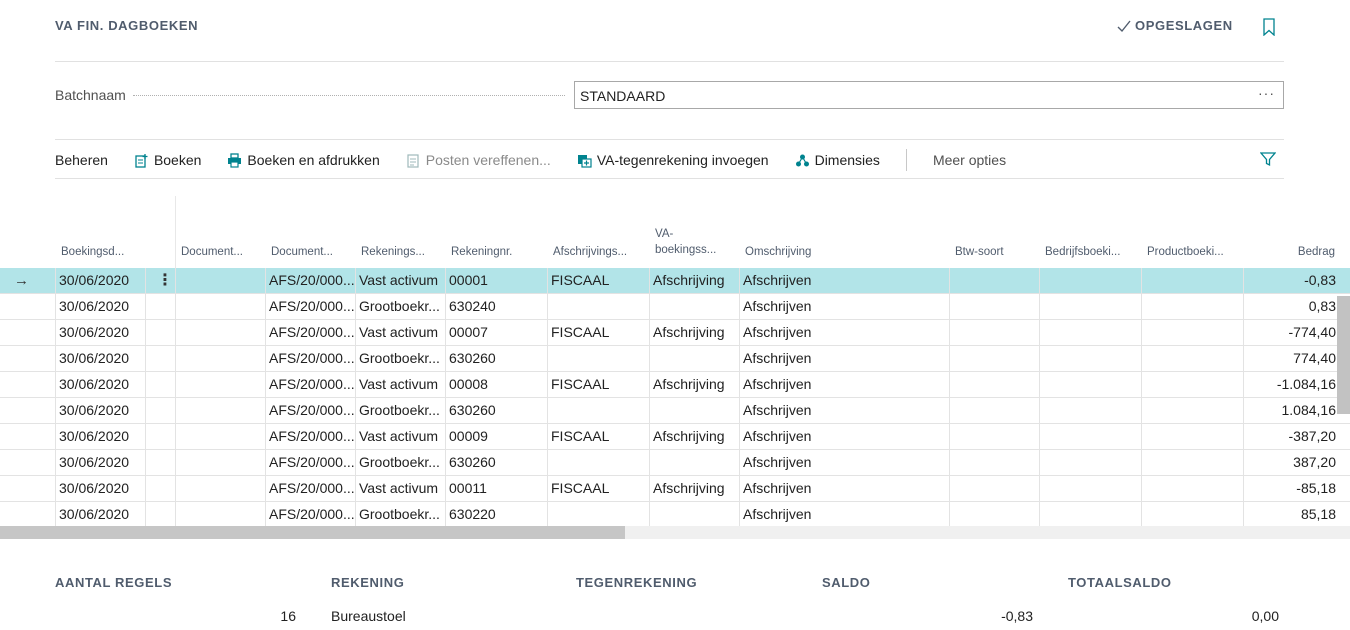 This screenshot has width=1350, height=630. I want to click on cell-bedrag: -774,40, so click(1296, 332).